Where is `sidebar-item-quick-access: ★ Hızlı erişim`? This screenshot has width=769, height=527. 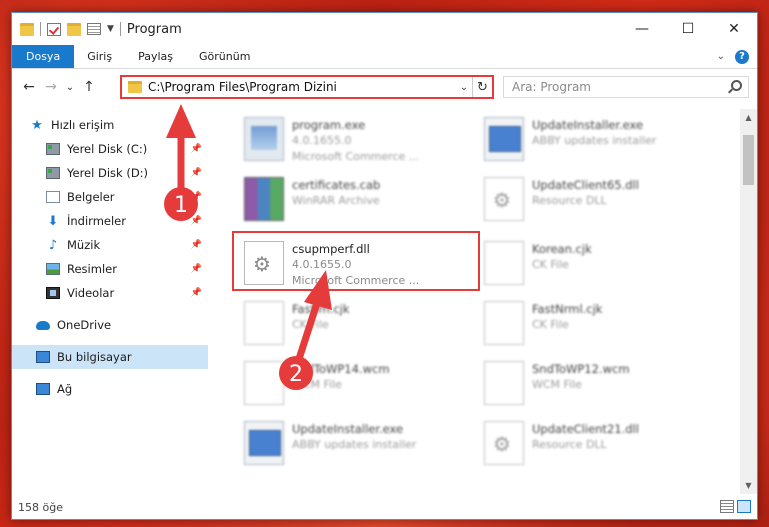 sidebar-item-quick-access: ★ Hızlı erişim is located at coordinates (110, 125).